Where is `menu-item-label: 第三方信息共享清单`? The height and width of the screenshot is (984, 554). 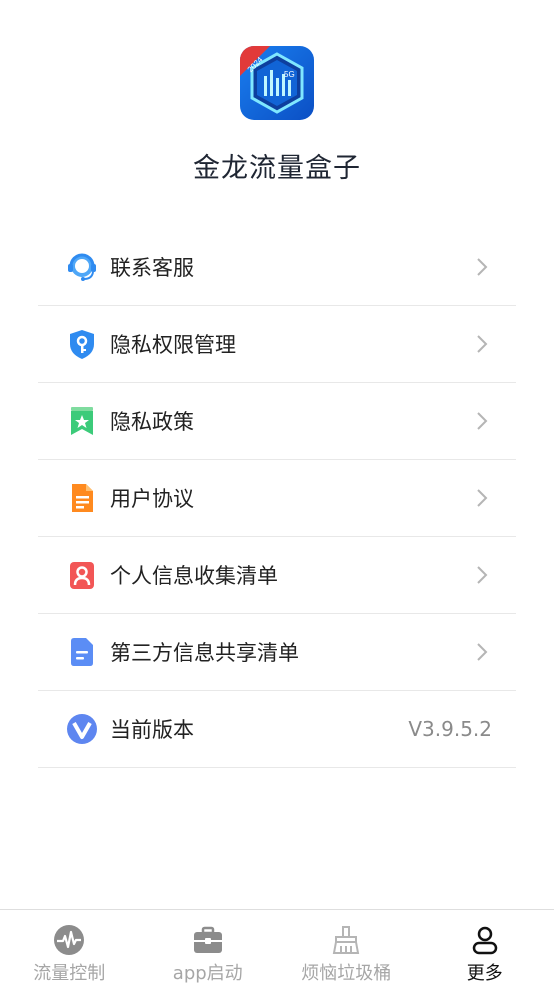
menu-item-label: 第三方信息共享清单 is located at coordinates (204, 653).